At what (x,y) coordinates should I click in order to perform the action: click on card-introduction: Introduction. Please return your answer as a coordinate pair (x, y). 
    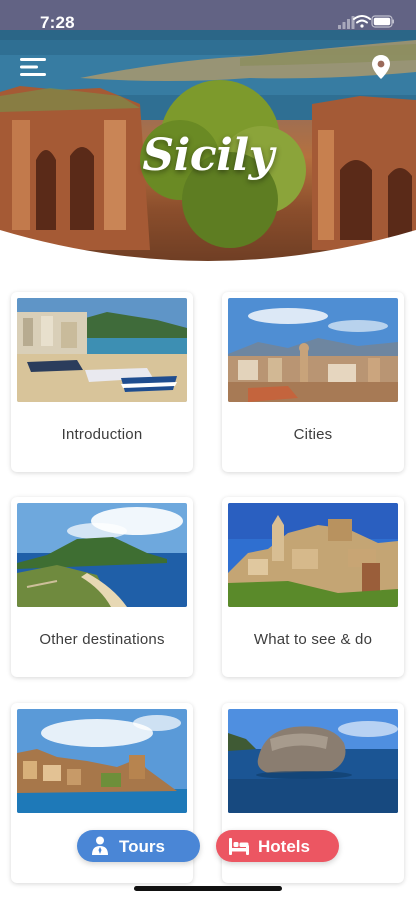
    Looking at the image, I should click on (102, 382).